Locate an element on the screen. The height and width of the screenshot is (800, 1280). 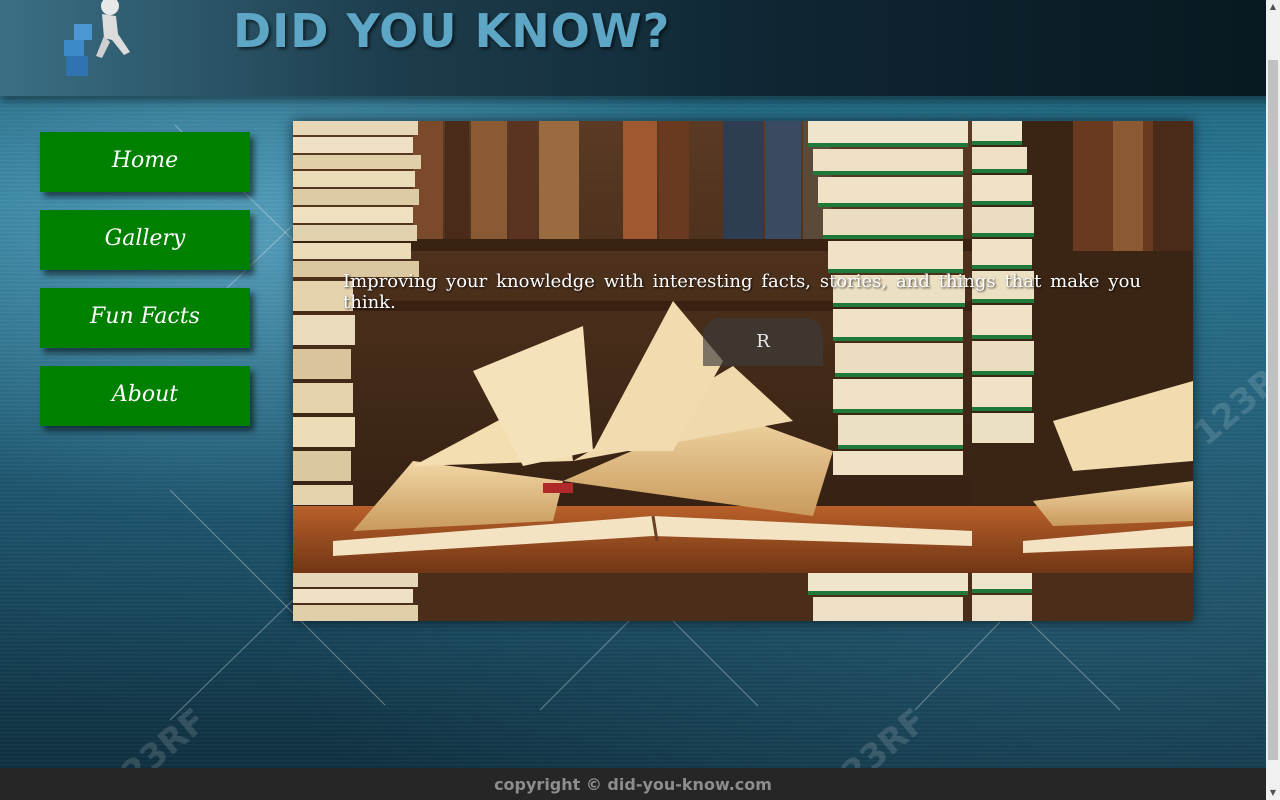
site-footer: copyright © did-you-know.com is located at coordinates (633, 784).